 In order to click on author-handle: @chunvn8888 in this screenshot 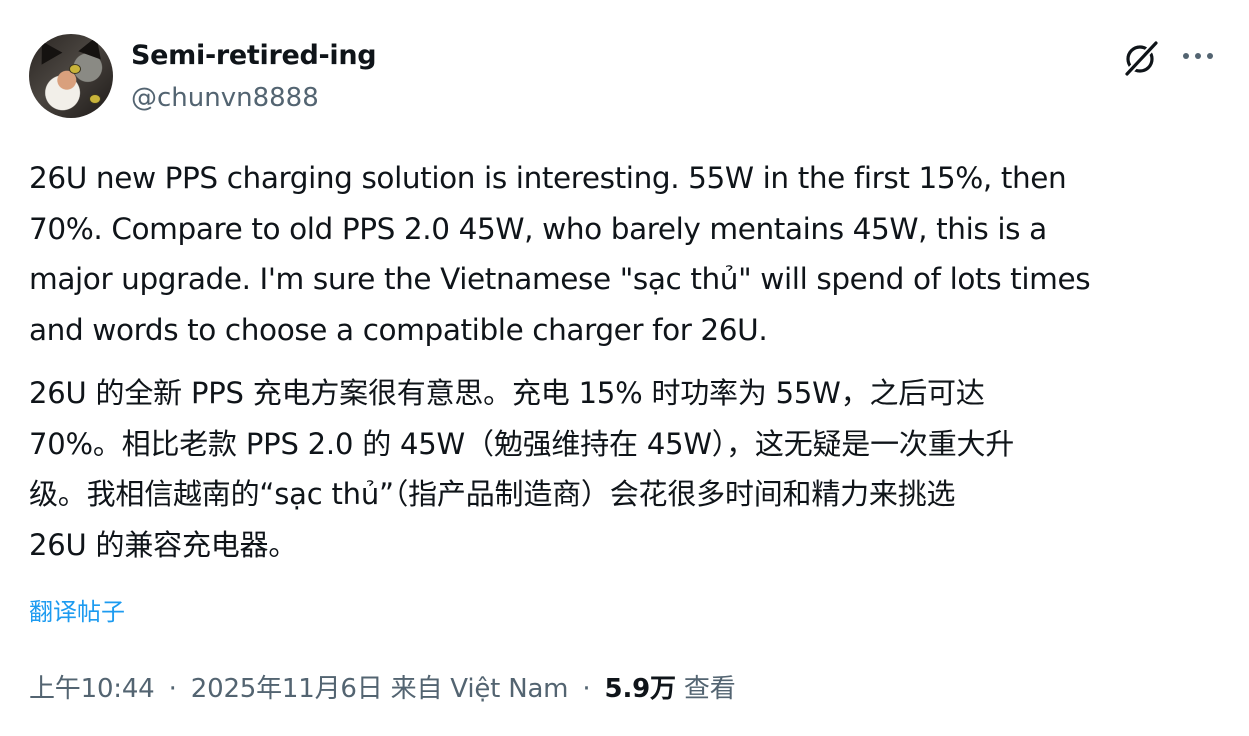, I will do `click(225, 98)`.